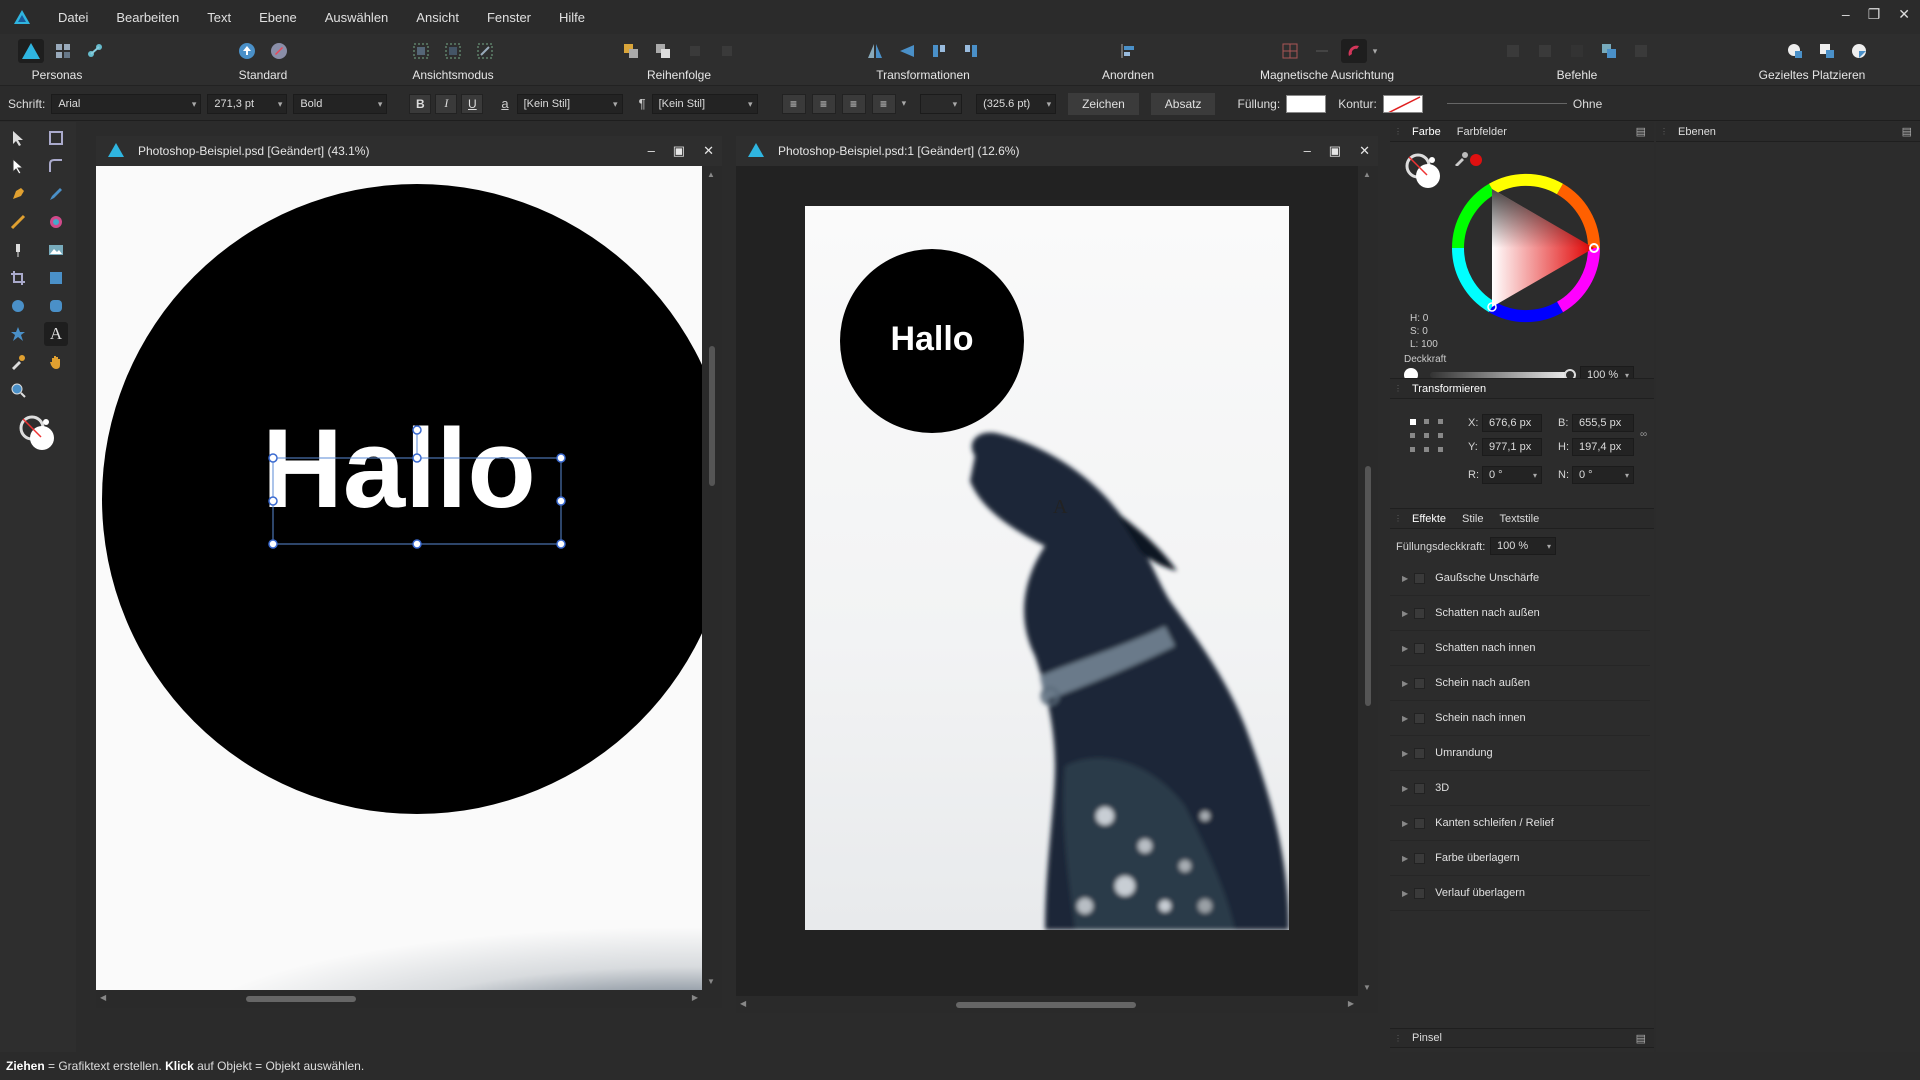 The image size is (1920, 1080). Describe the element at coordinates (1520, 858) in the screenshot. I see `effect-color-overlay: ▶ Farbe überlagern` at that location.